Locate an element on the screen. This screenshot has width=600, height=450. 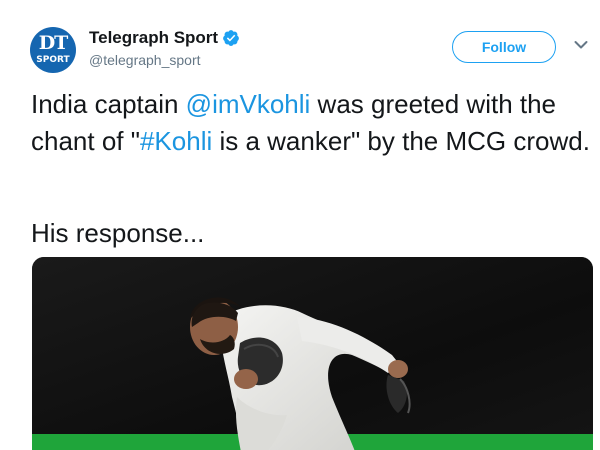
avatar-logo-subtext: SPORT is located at coordinates (53, 60).